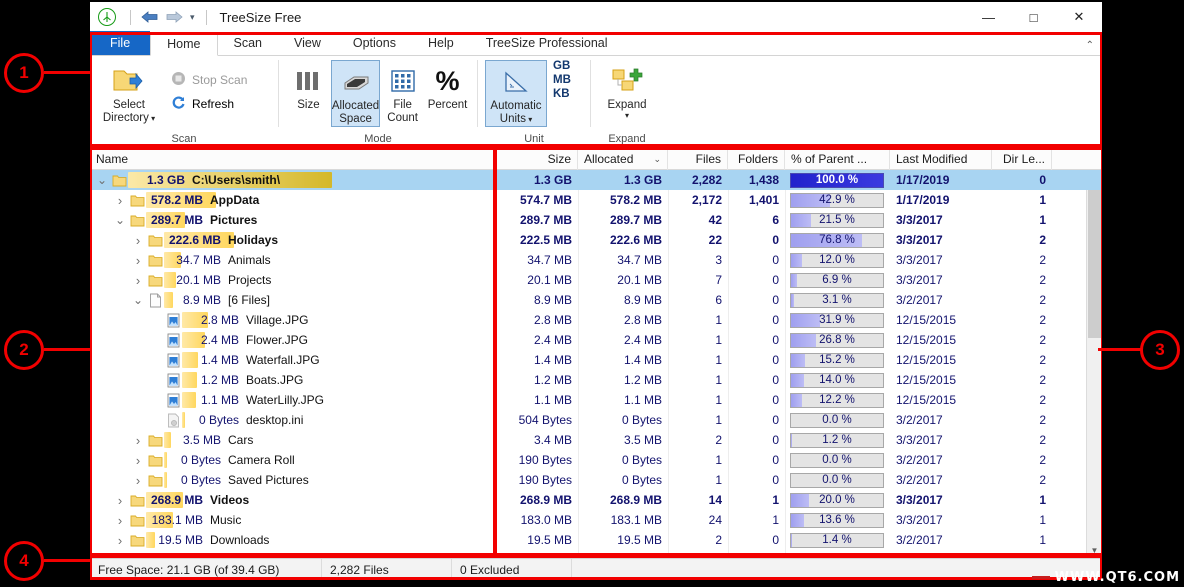  Describe the element at coordinates (292, 180) in the screenshot. I see `table-row: ⌄ 1.3 GB C:\Users\smith\` at that location.